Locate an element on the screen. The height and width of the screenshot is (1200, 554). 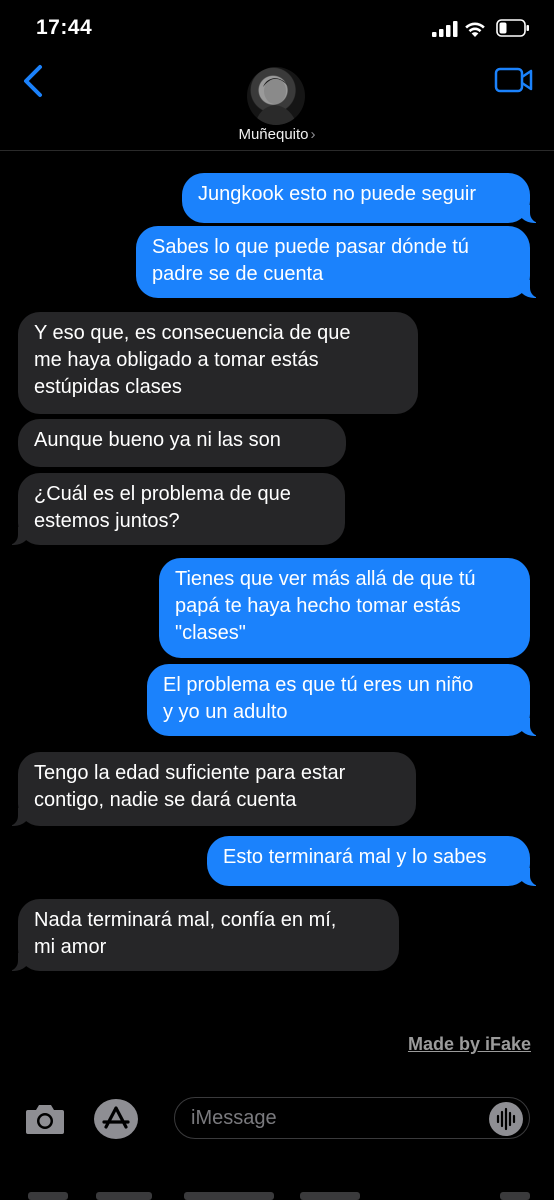
video-camera-icon is located at coordinates (514, 80).